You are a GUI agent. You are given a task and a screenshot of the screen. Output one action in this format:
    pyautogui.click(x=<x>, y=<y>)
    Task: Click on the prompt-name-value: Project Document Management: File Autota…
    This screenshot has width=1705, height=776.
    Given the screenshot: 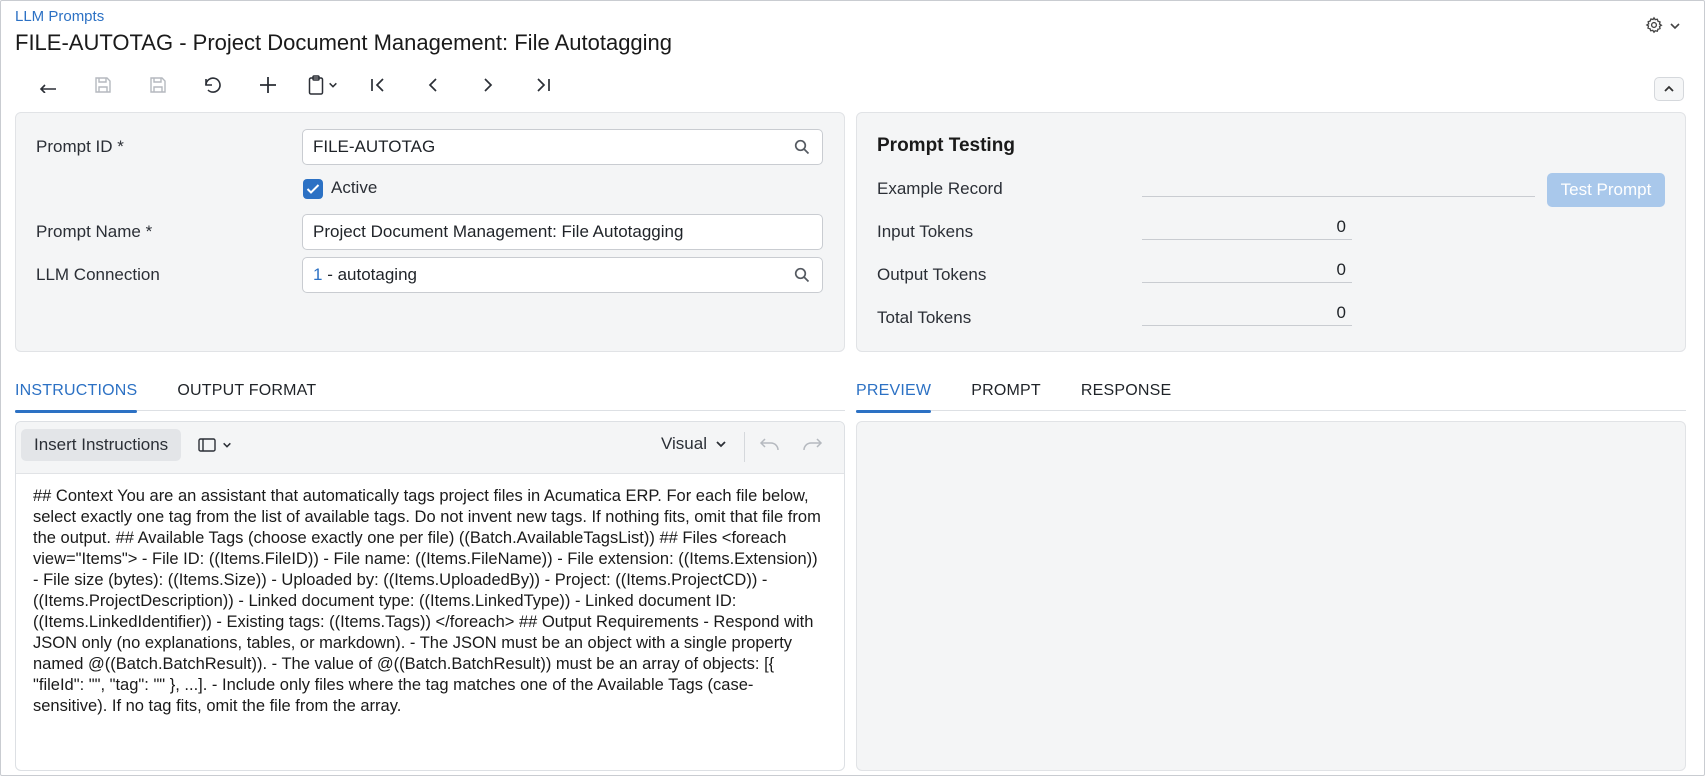 What is the action you would take?
    pyautogui.click(x=498, y=231)
    